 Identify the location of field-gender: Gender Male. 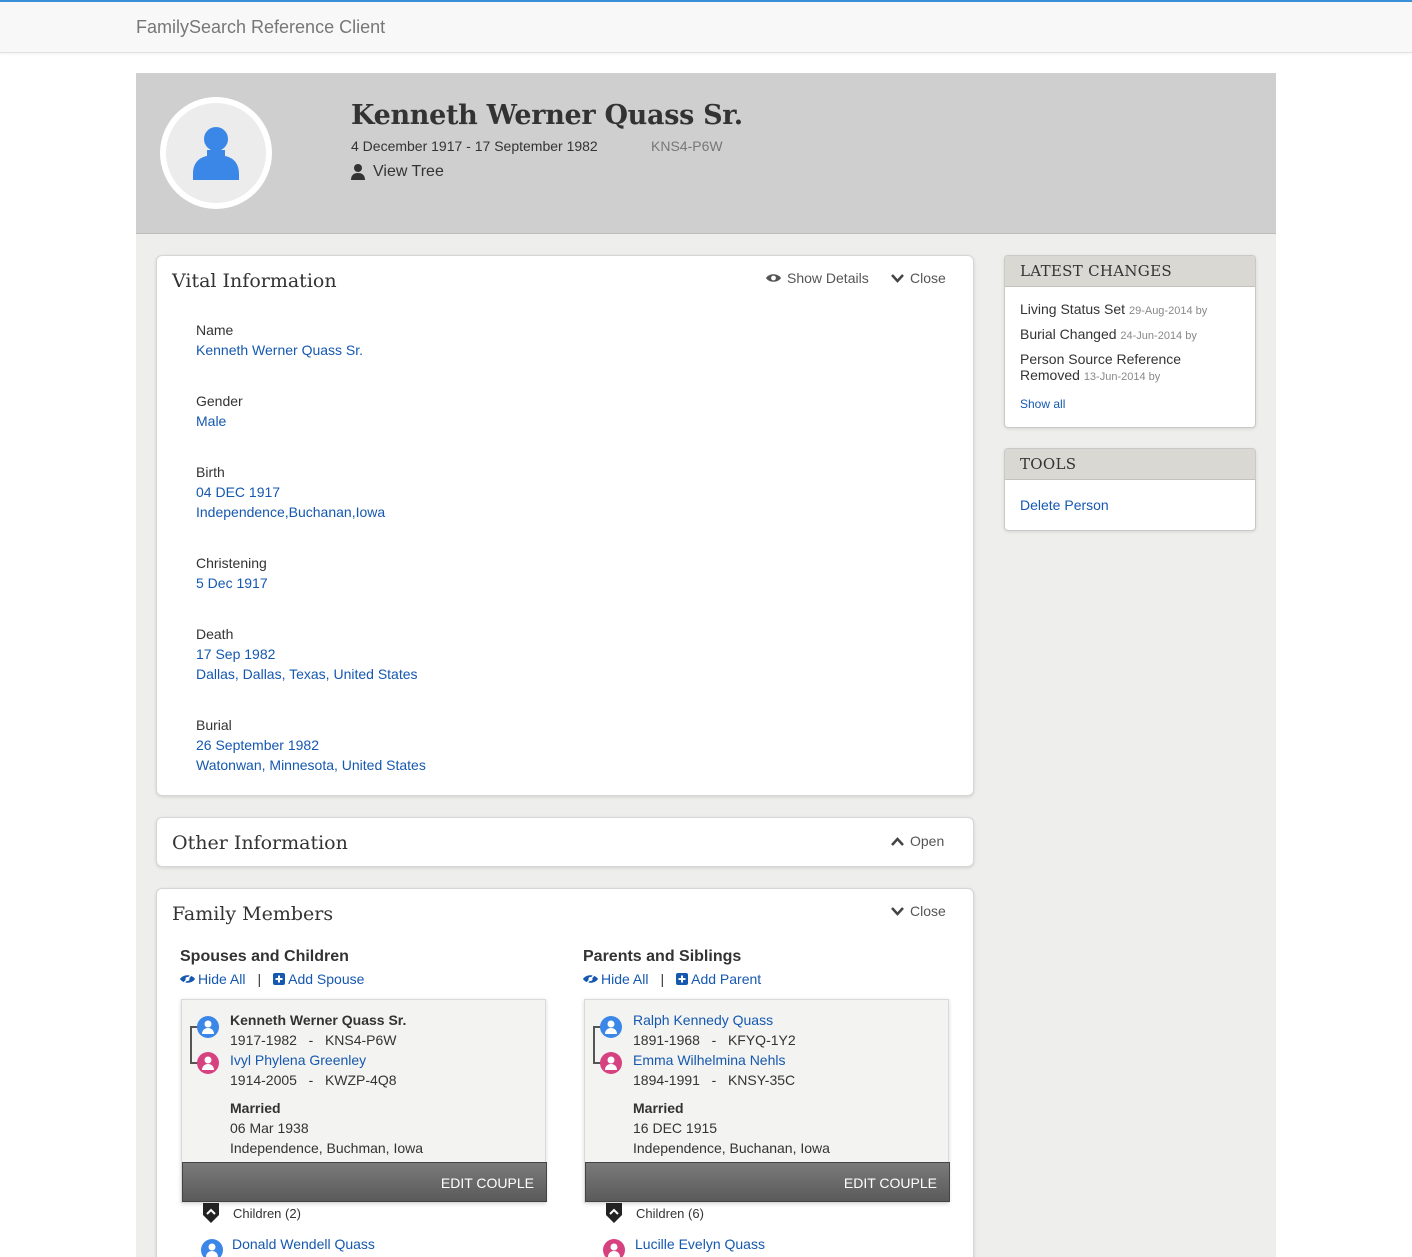
(219, 411).